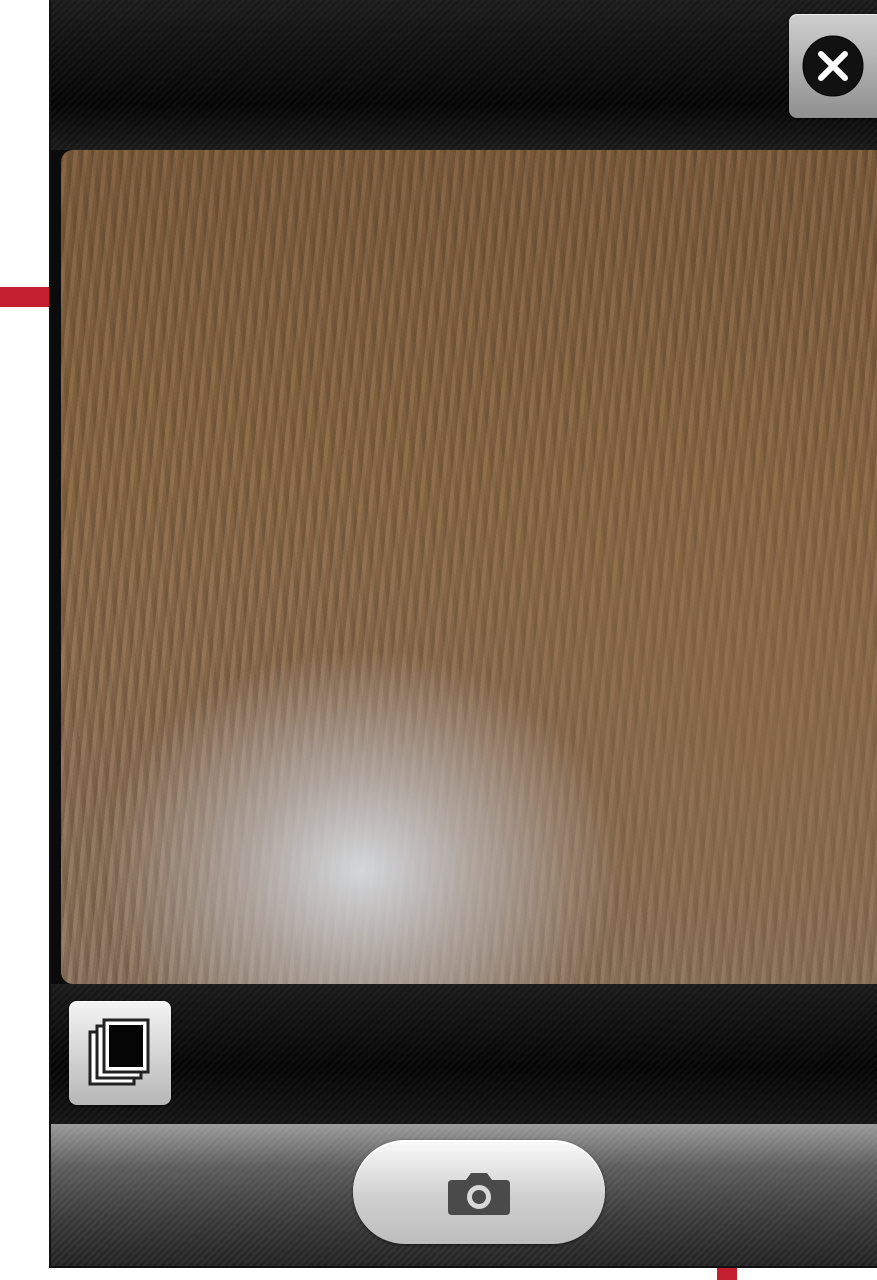  I want to click on close-icon, so click(833, 66).